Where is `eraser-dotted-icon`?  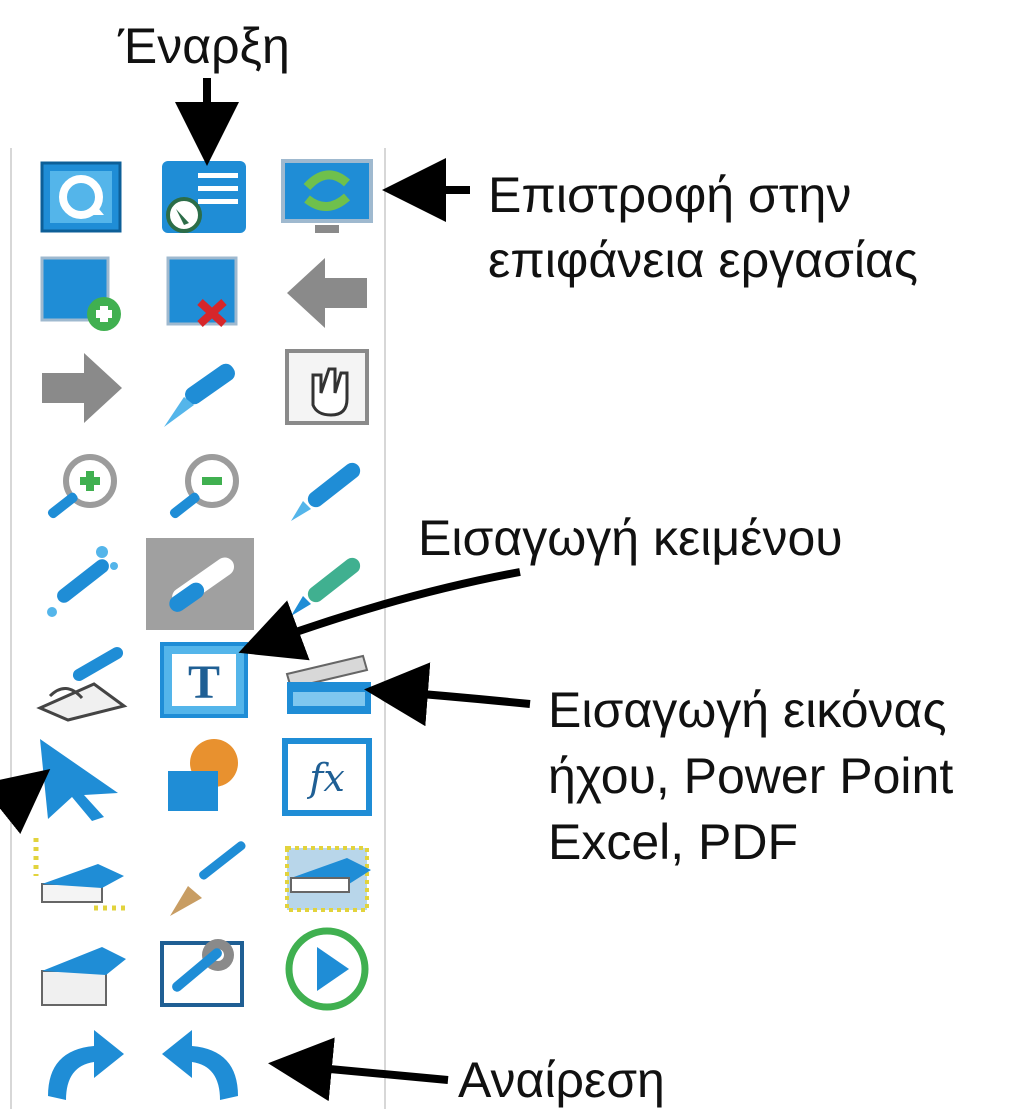
eraser-dotted-icon is located at coordinates (82, 873).